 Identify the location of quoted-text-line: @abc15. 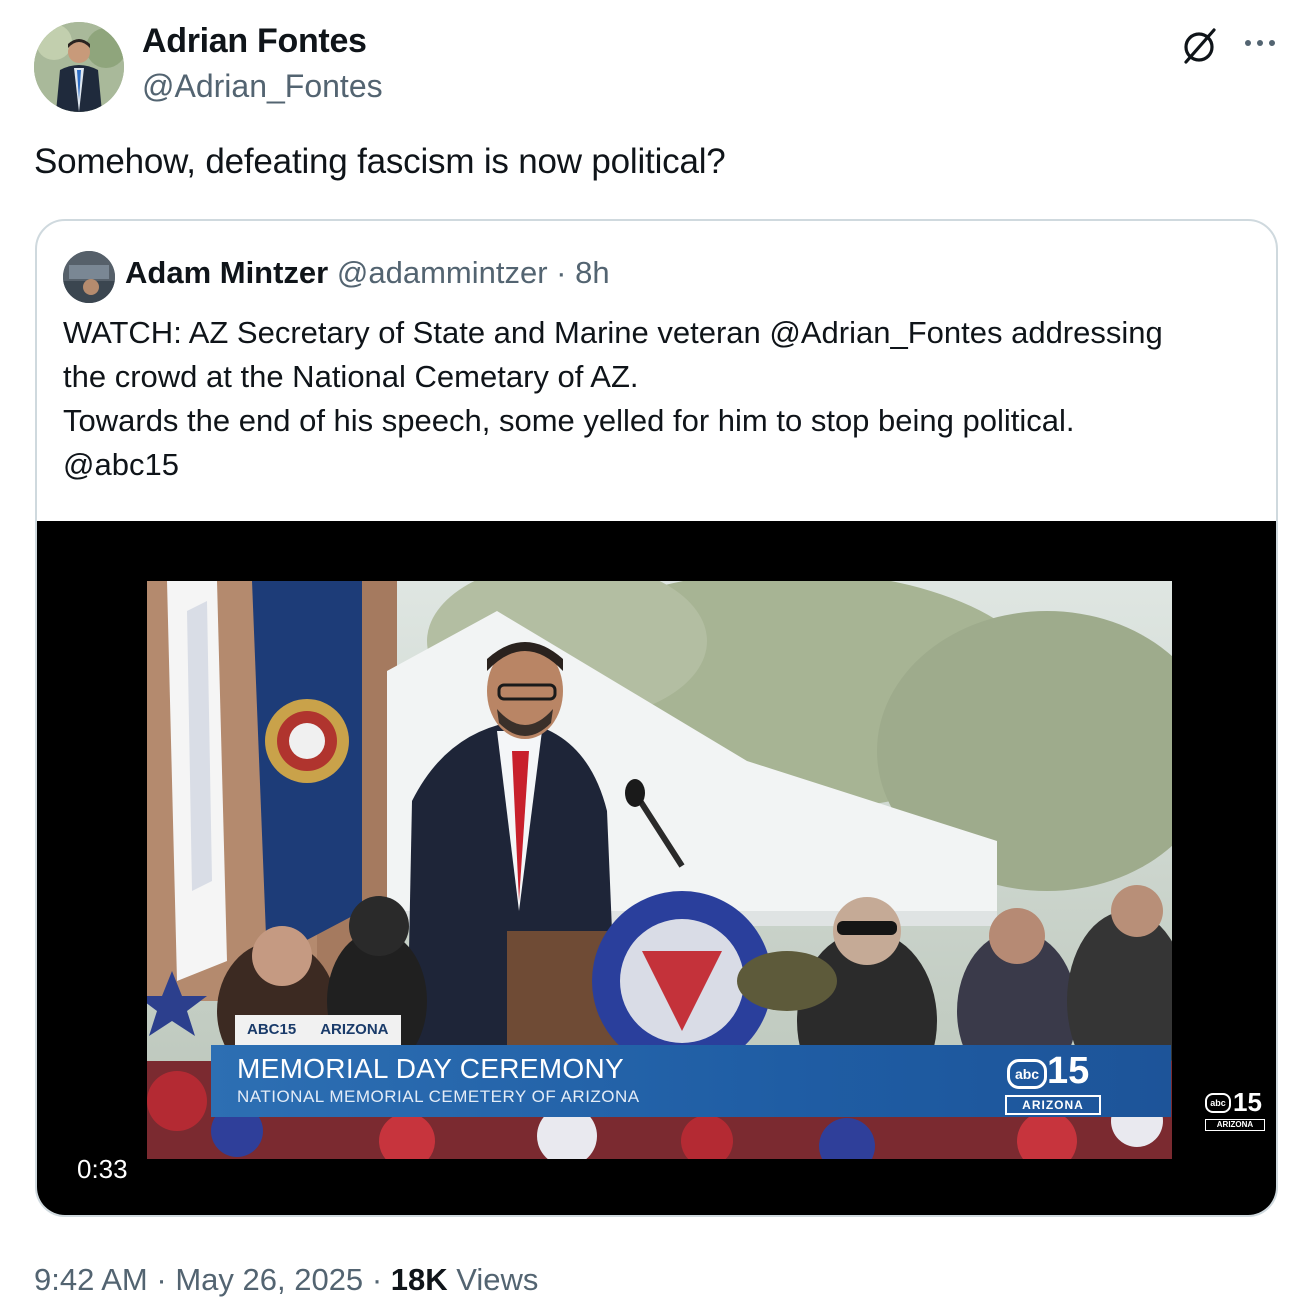
(121, 464).